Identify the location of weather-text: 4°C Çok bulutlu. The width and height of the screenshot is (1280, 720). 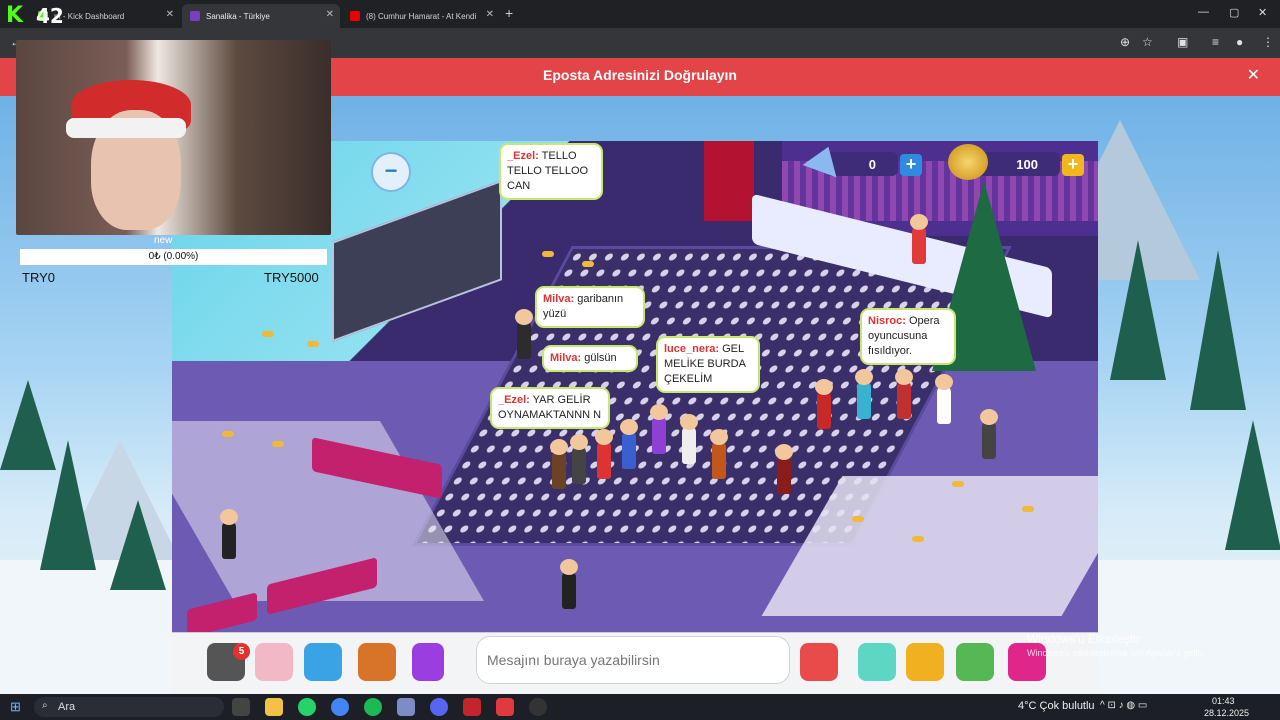
(1056, 706).